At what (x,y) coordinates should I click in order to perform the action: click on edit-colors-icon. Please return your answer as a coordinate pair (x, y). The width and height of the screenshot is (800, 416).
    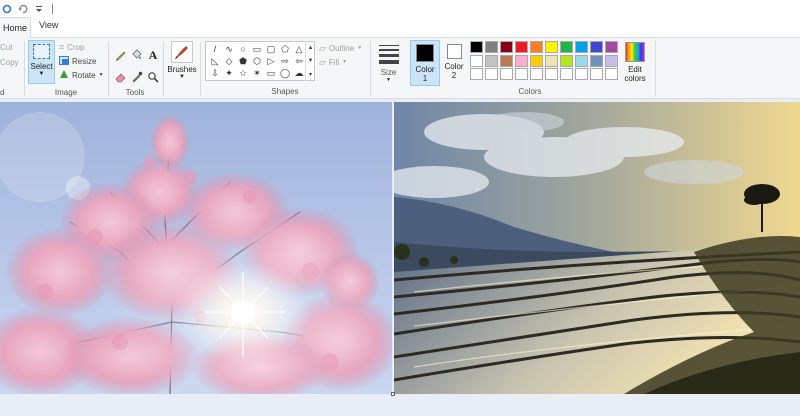
    Looking at the image, I should click on (635, 52).